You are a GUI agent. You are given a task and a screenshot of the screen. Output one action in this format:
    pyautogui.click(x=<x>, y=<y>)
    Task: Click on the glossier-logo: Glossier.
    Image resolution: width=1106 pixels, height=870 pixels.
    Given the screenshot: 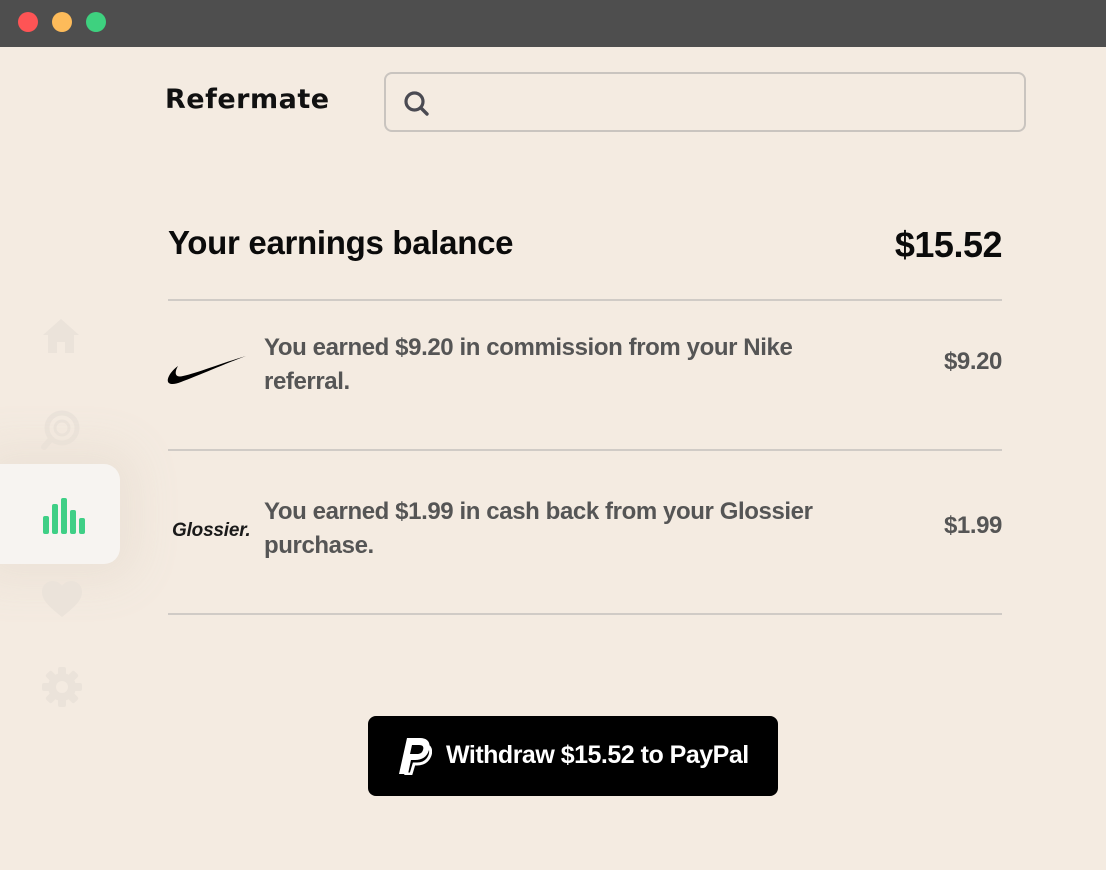 What is the action you would take?
    pyautogui.click(x=211, y=530)
    